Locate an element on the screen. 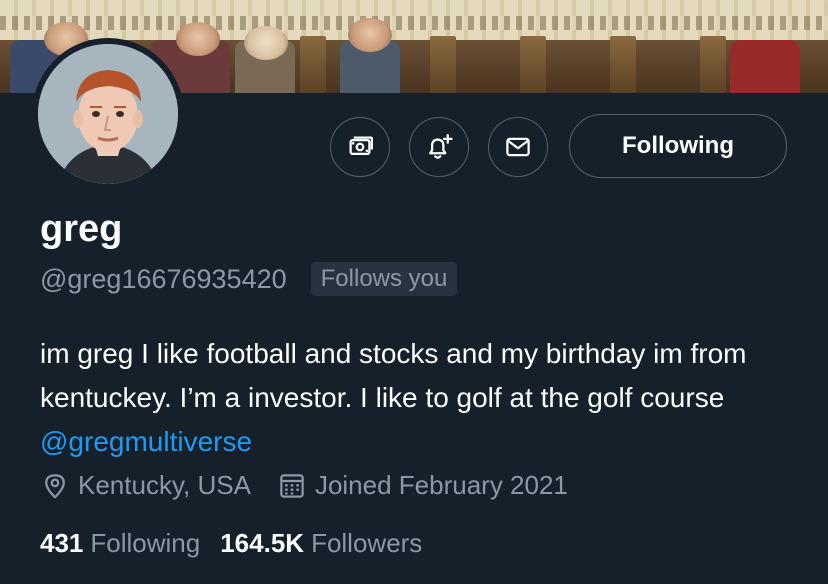  notifications-button is located at coordinates (439, 147).